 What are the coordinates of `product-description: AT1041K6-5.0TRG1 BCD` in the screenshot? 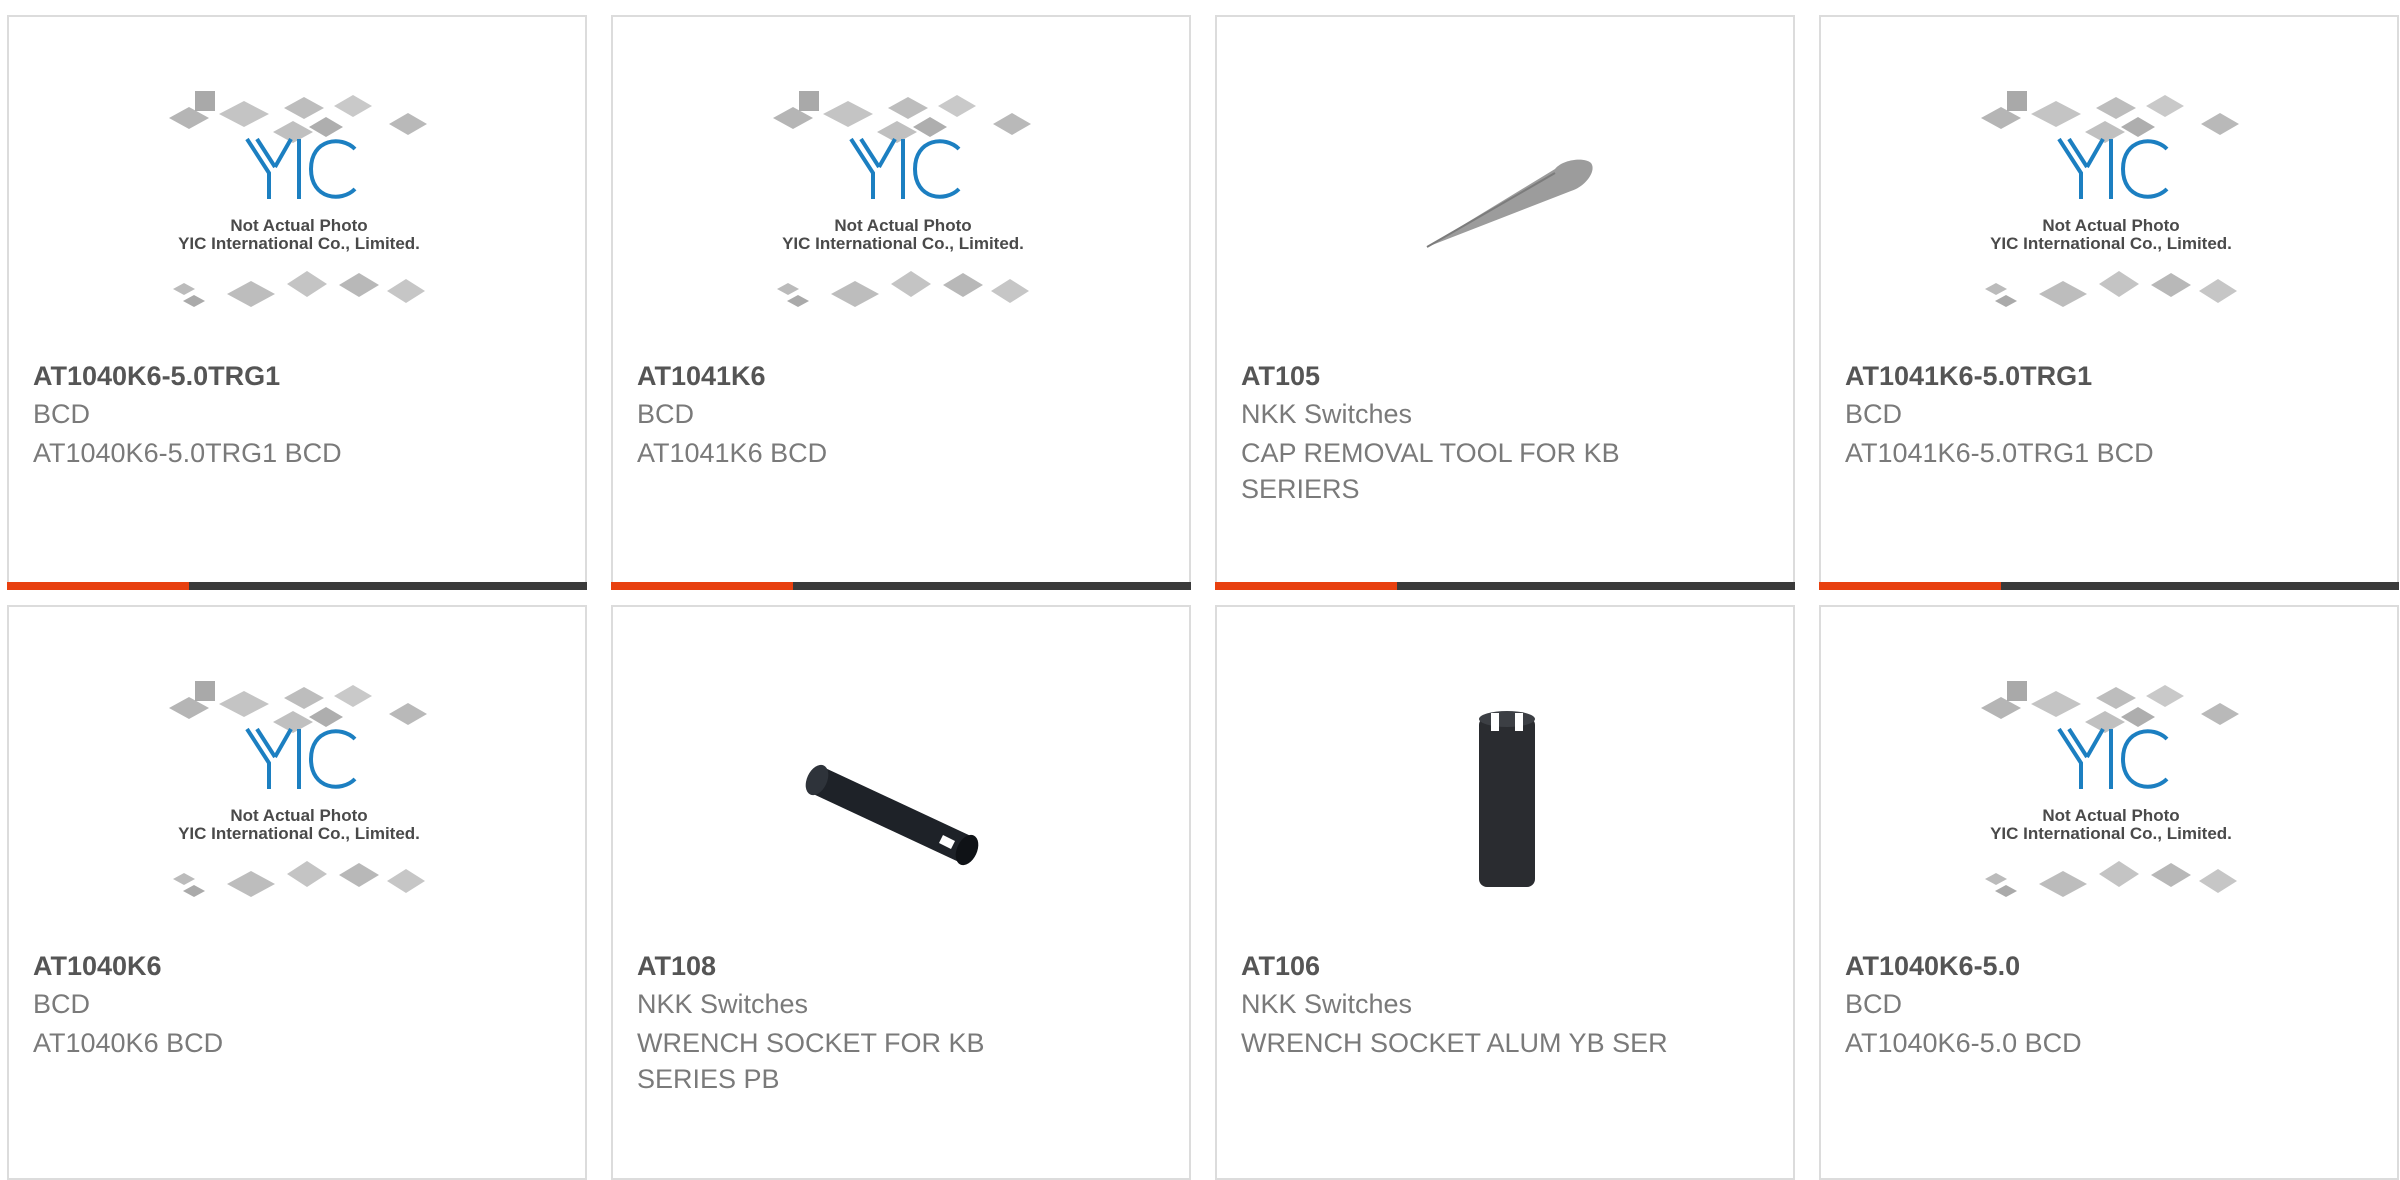 It's located at (1999, 453).